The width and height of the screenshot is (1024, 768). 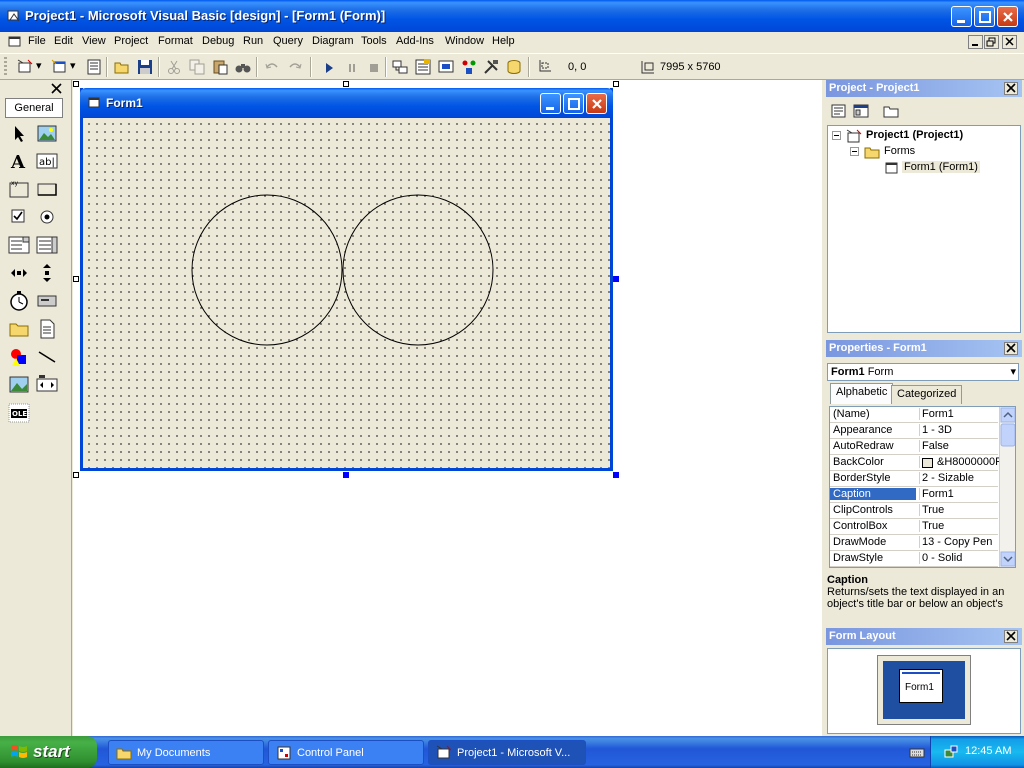 What do you see at coordinates (503, 41) in the screenshot?
I see `menu-help: Help` at bounding box center [503, 41].